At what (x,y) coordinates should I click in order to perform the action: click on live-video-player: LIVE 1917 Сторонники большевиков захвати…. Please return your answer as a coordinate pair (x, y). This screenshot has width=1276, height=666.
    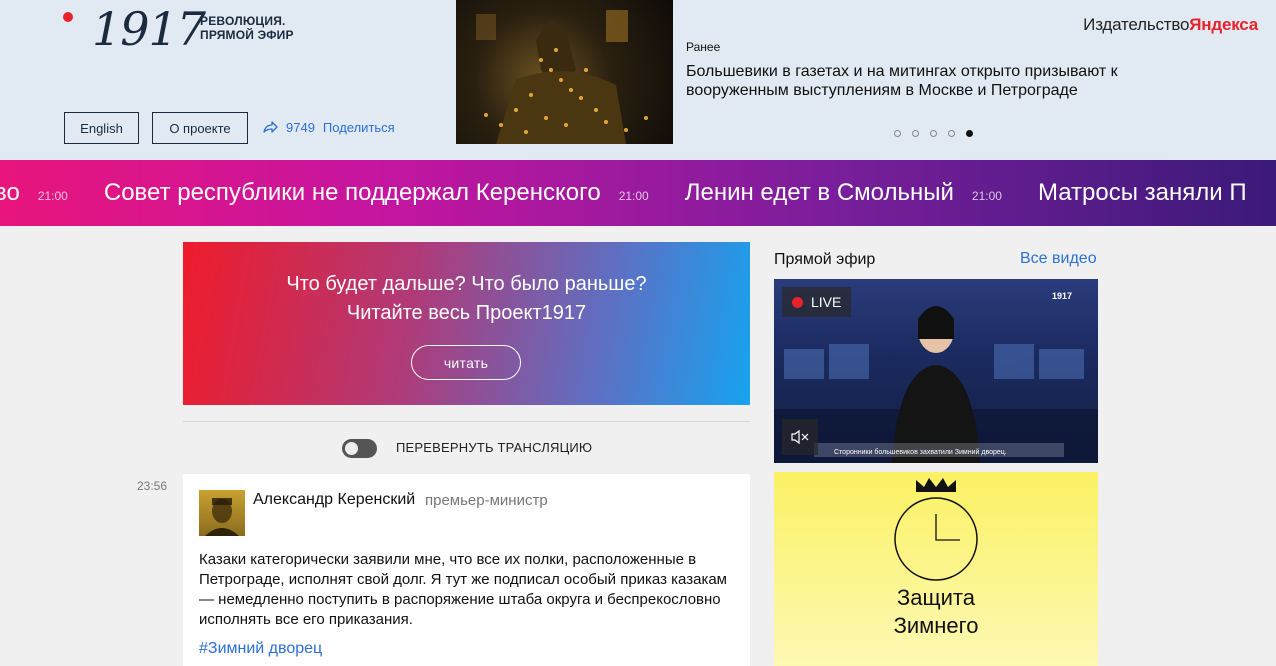
    Looking at the image, I should click on (936, 371).